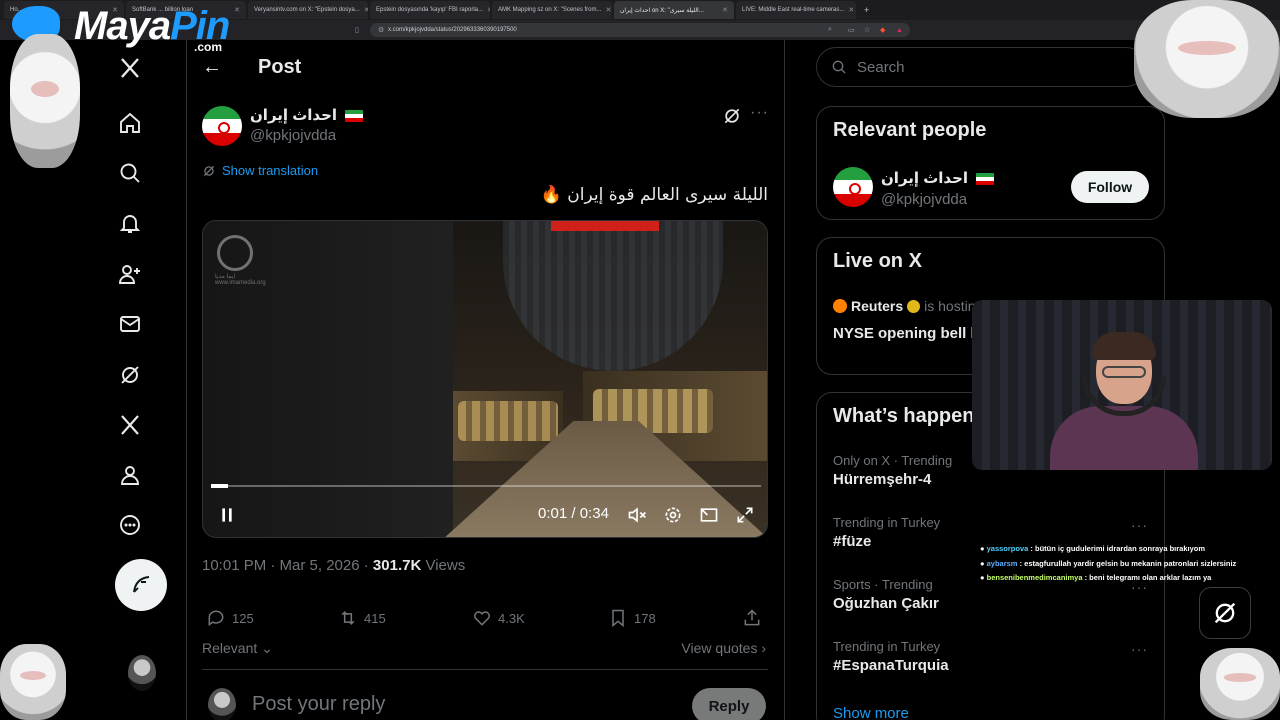 The image size is (1280, 720). What do you see at coordinates (552, 10) in the screenshot?
I see `browser-tab: AMK Mapping sz on X: "Scenes from... ✕` at bounding box center [552, 10].